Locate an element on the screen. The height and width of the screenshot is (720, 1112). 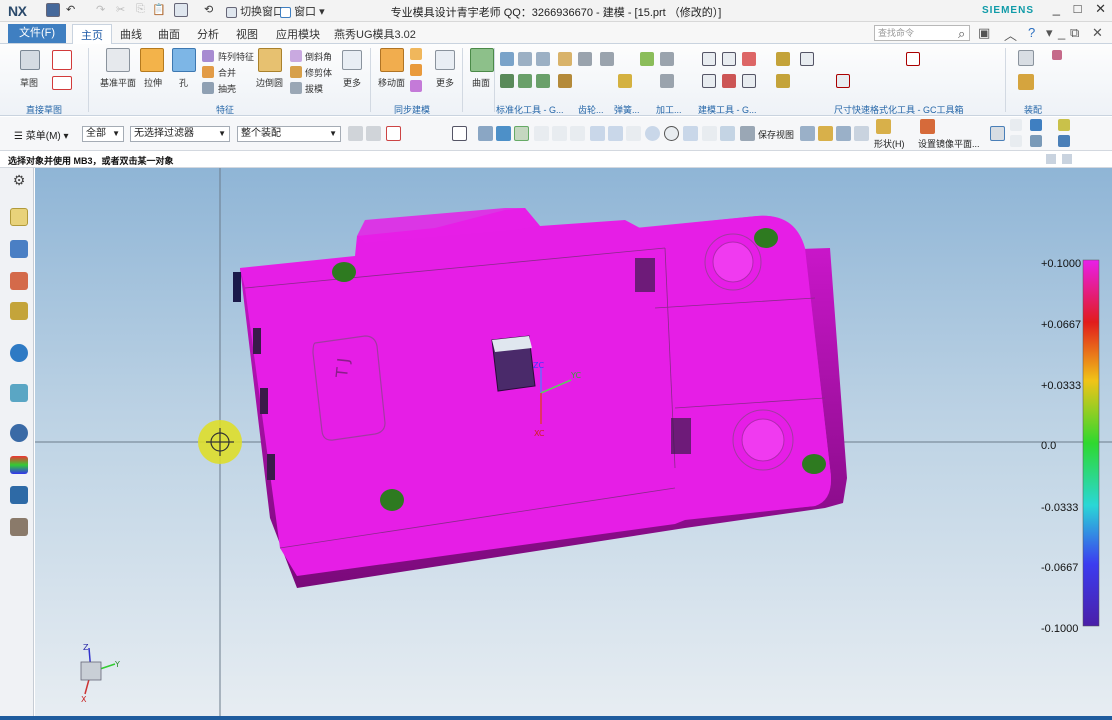
selection-filter-select: 无选择过滤器 ▼ is located at coordinates (180, 134).